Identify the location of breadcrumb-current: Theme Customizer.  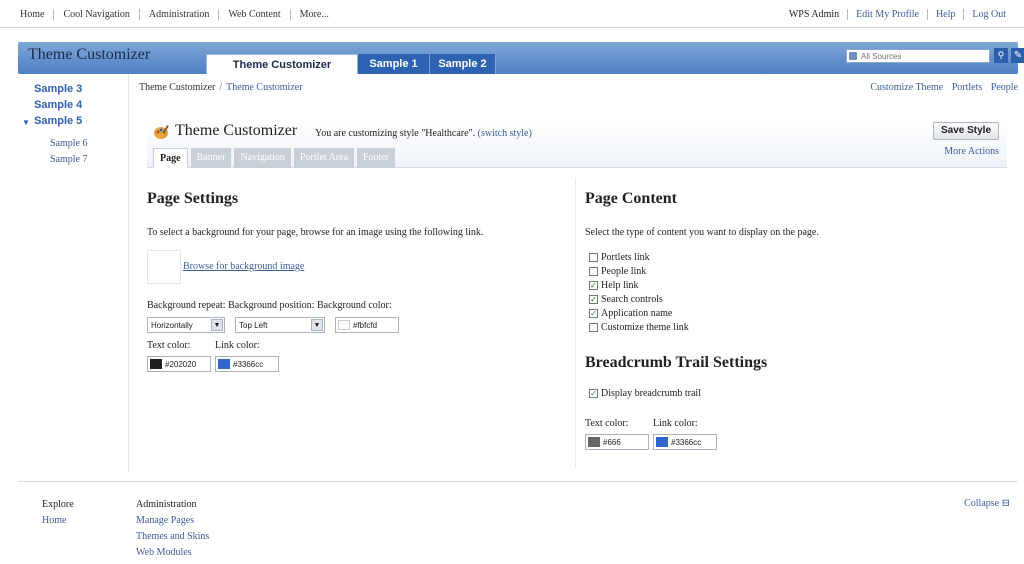
(264, 87).